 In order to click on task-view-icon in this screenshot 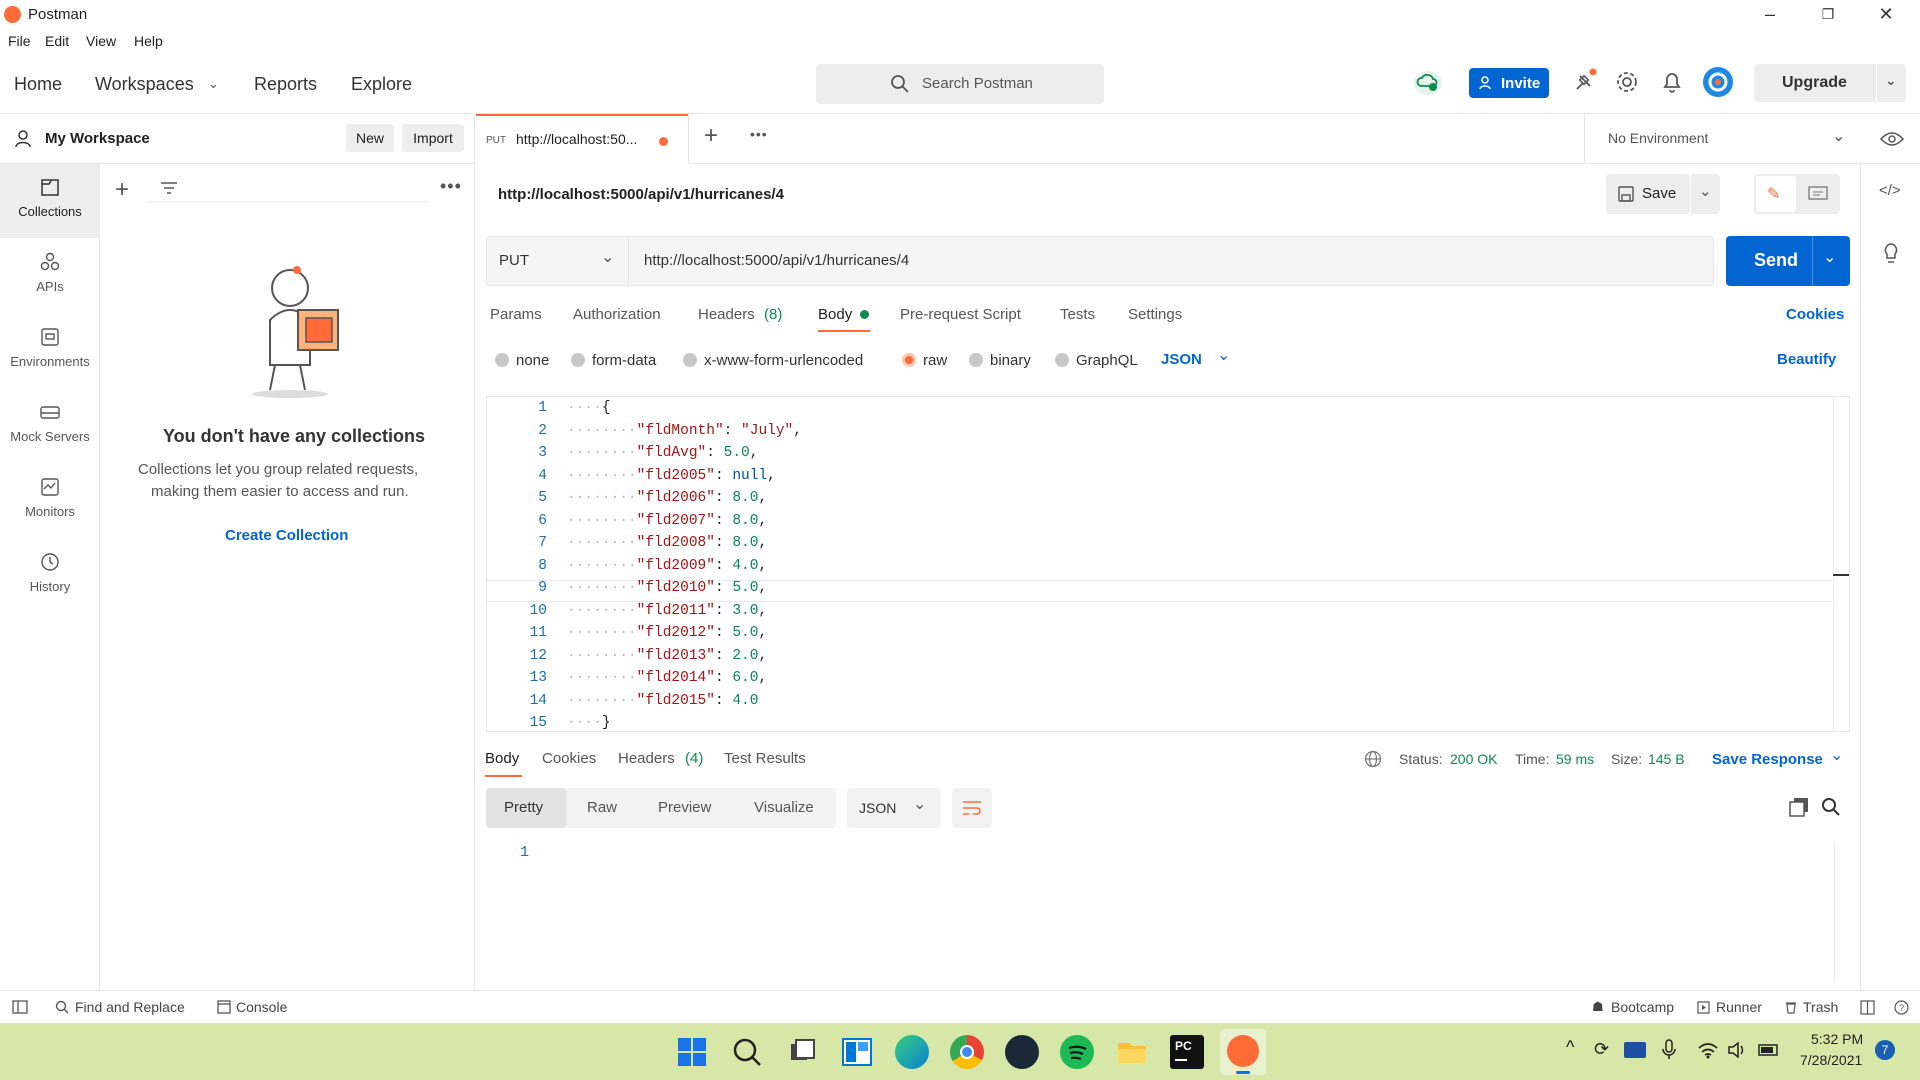, I will do `click(802, 1052)`.